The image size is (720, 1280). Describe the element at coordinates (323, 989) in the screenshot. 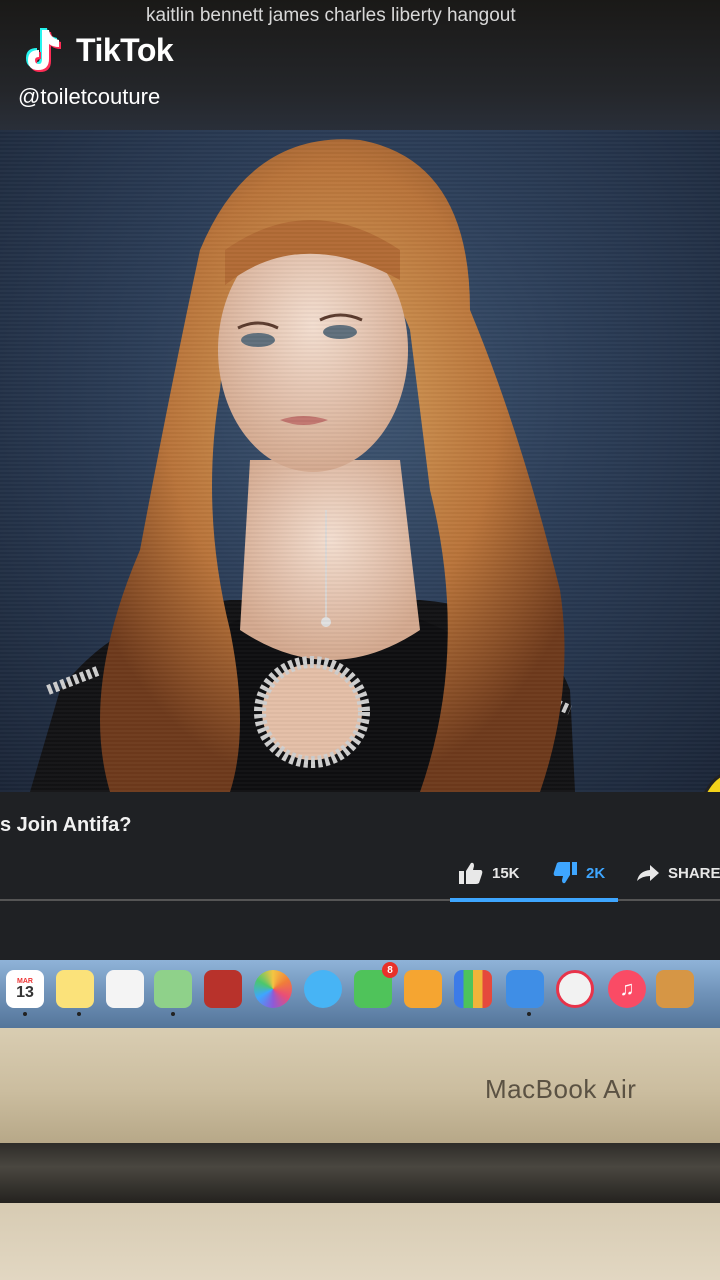

I see `messages-icon` at that location.